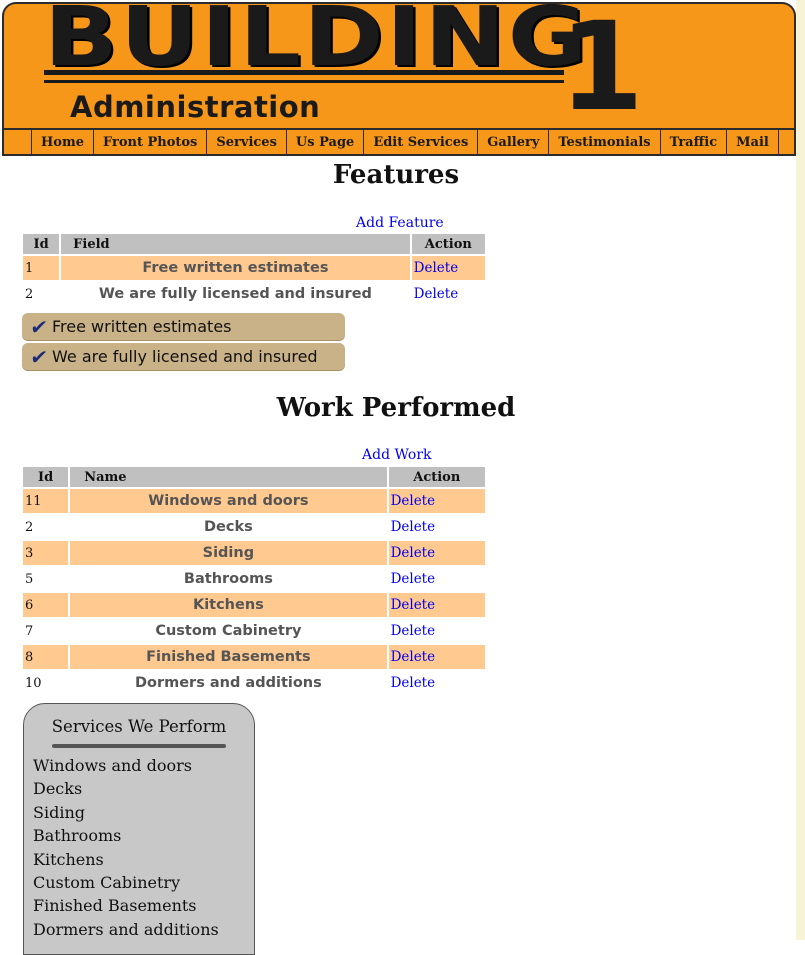 This screenshot has height=955, width=805. Describe the element at coordinates (603, 142) in the screenshot. I see `nav-testimonials: Testimonials` at that location.